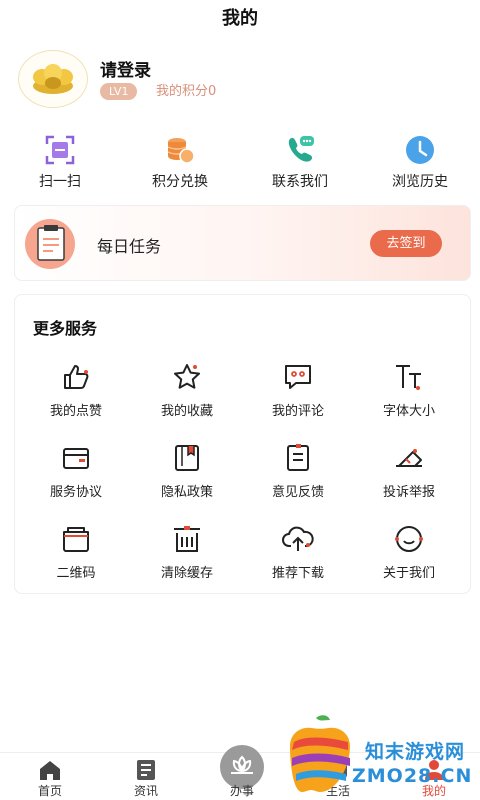 Image resolution: width=480 pixels, height=800 pixels. Describe the element at coordinates (297, 573) in the screenshot. I see `service-recommend-download-label: 推荐下载` at that location.